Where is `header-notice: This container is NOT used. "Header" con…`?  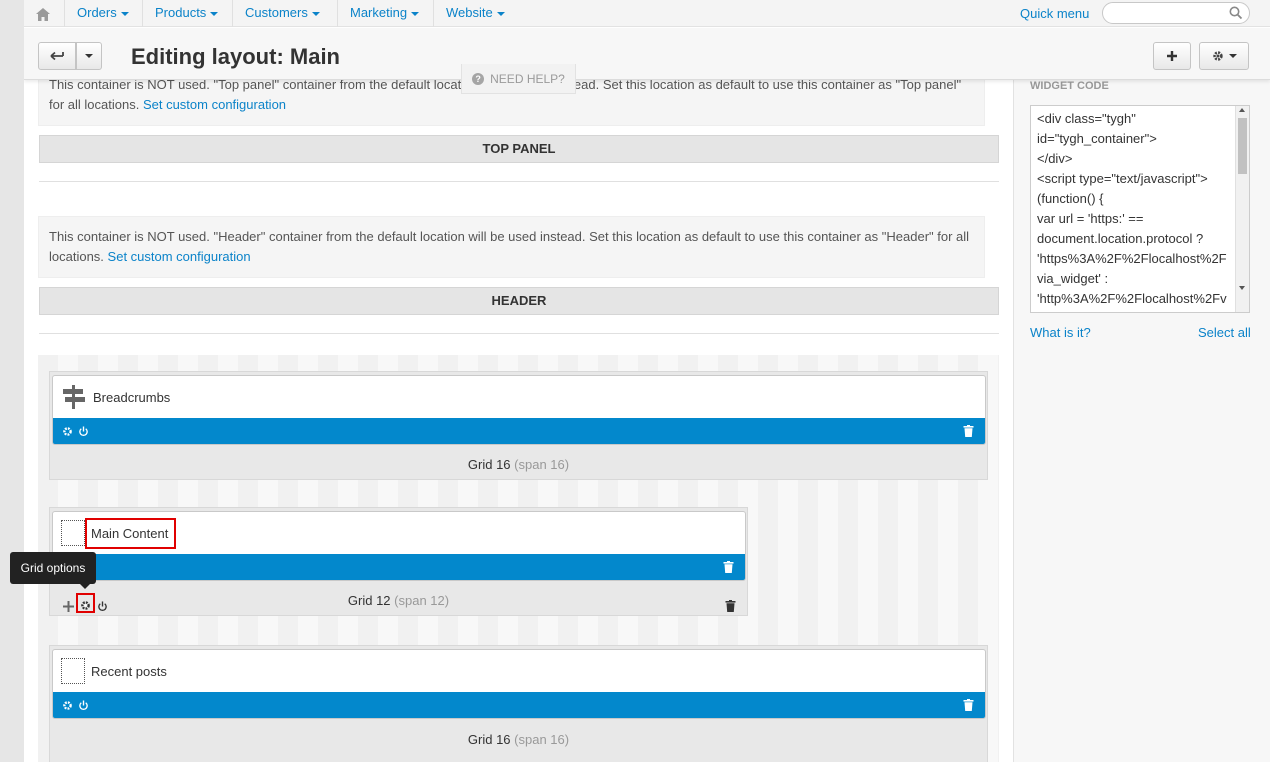
header-notice: This container is NOT used. "Header" con… is located at coordinates (511, 247).